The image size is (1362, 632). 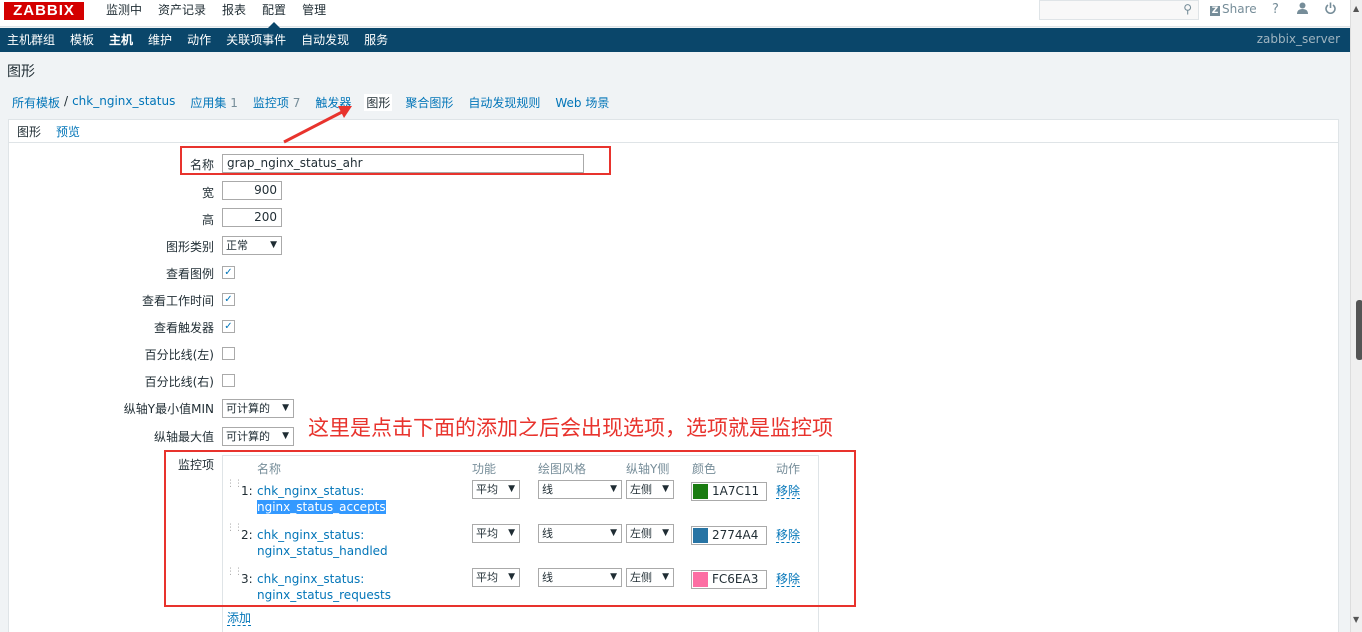 What do you see at coordinates (208, 103) in the screenshot?
I see `applications-label: 应用集` at bounding box center [208, 103].